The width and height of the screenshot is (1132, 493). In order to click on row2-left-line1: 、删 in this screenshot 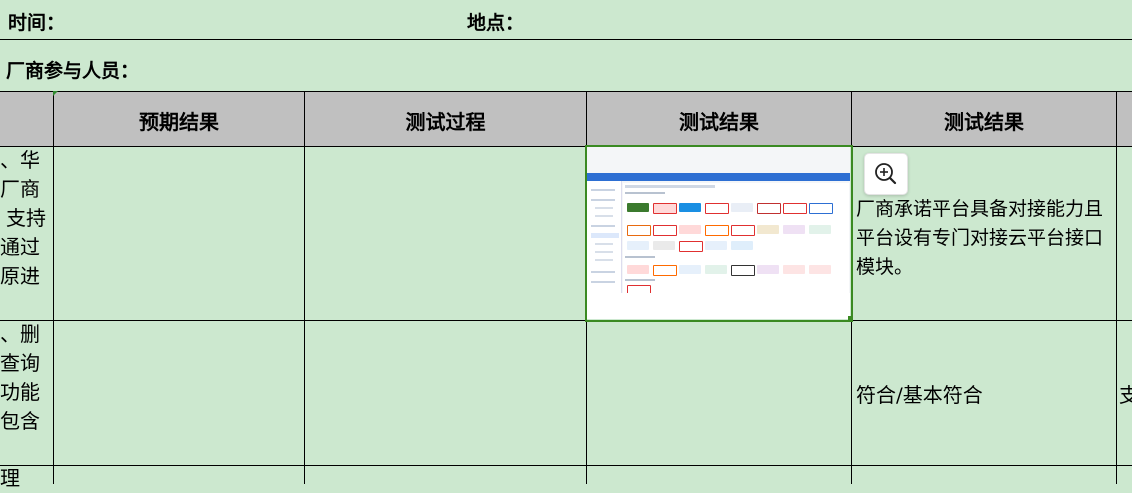, I will do `click(20, 334)`.